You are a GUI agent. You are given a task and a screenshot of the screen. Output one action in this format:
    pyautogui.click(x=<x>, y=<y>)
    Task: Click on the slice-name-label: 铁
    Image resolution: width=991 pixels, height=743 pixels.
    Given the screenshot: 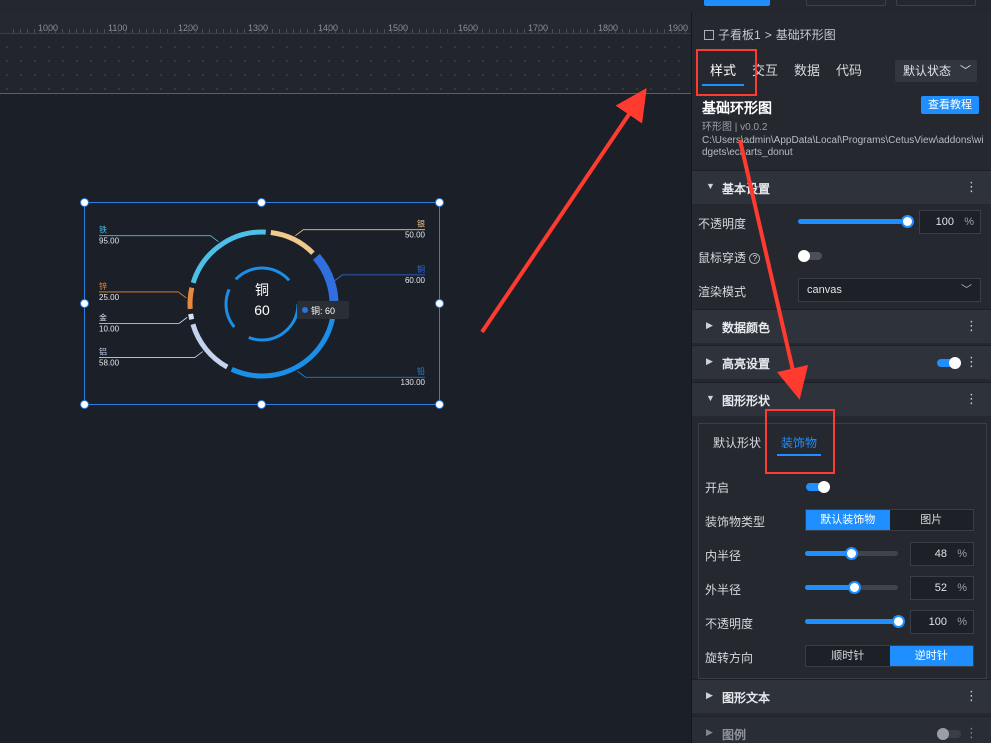 What is the action you would take?
    pyautogui.click(x=103, y=230)
    